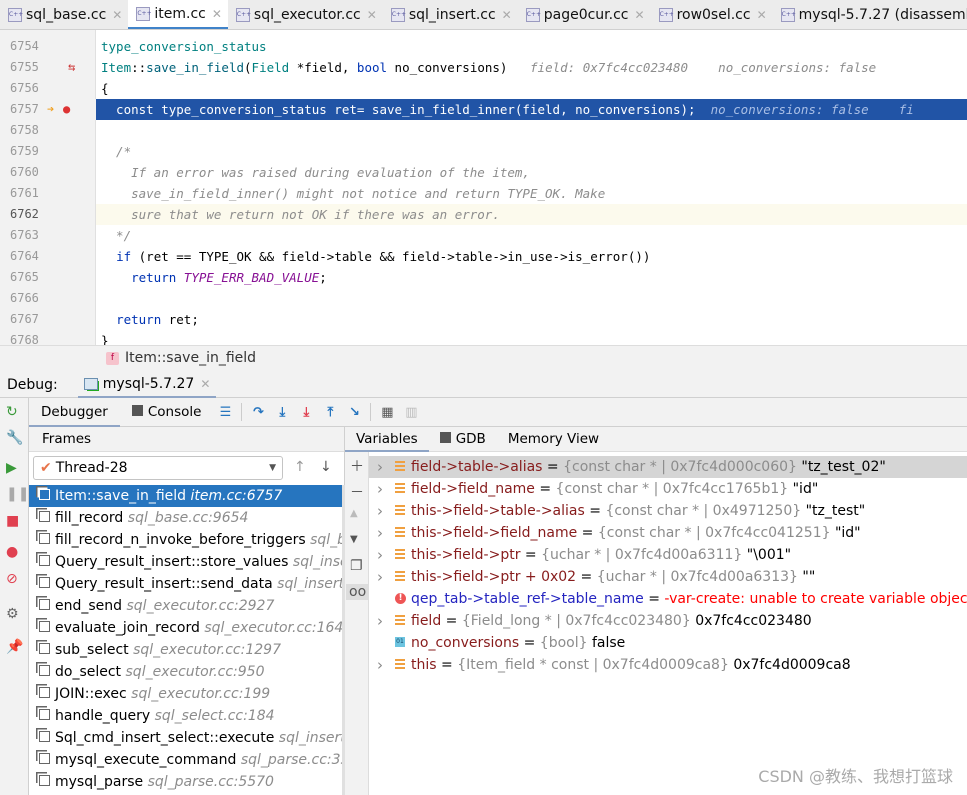 The image size is (967, 795). I want to click on layout-icon: ☰, so click(225, 412).